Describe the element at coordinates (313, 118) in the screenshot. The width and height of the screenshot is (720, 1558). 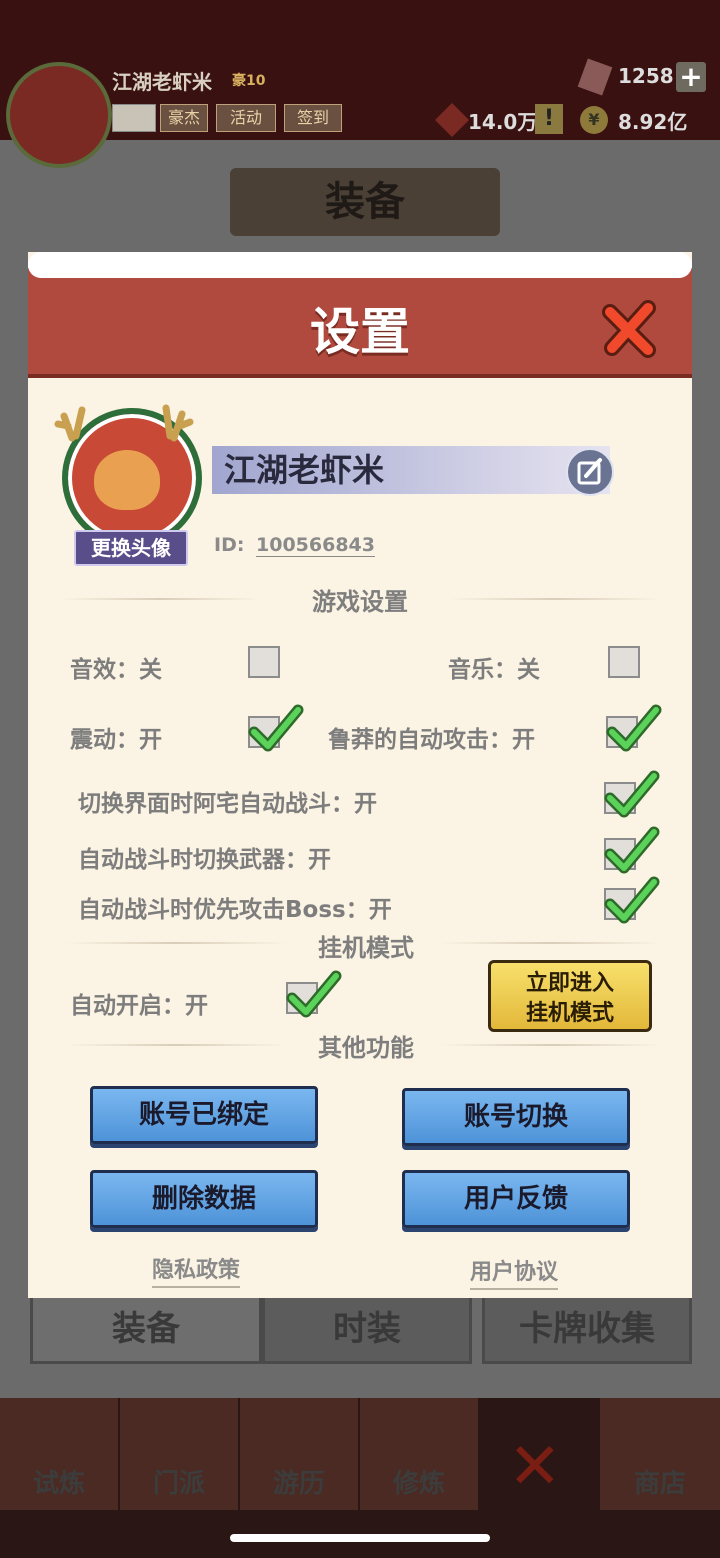
I see `checkin-button: 签到` at that location.